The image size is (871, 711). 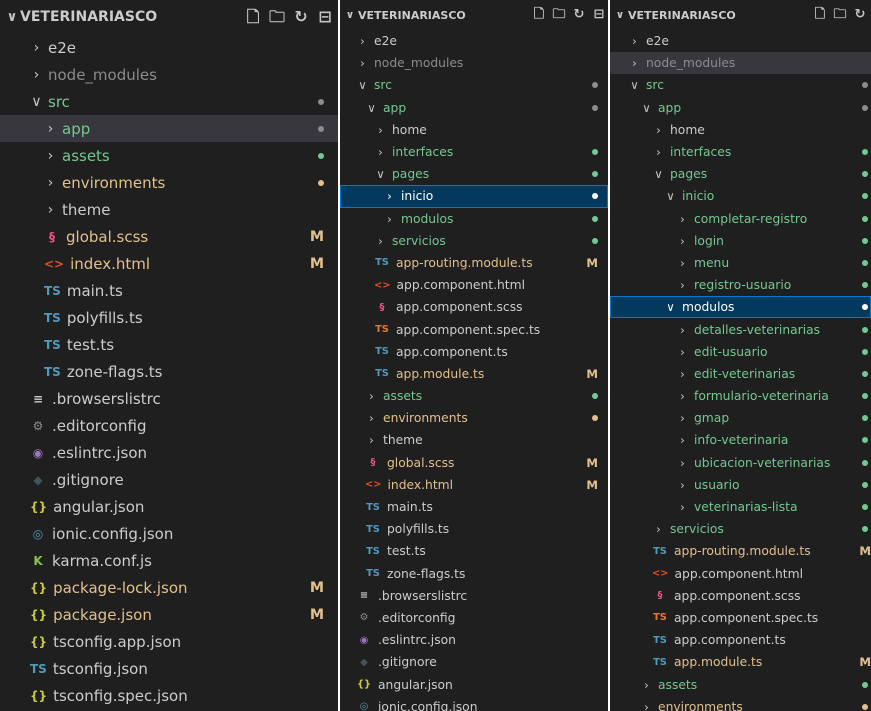 What do you see at coordinates (740, 108) in the screenshot?
I see `tree-folder-row: ∨ app` at bounding box center [740, 108].